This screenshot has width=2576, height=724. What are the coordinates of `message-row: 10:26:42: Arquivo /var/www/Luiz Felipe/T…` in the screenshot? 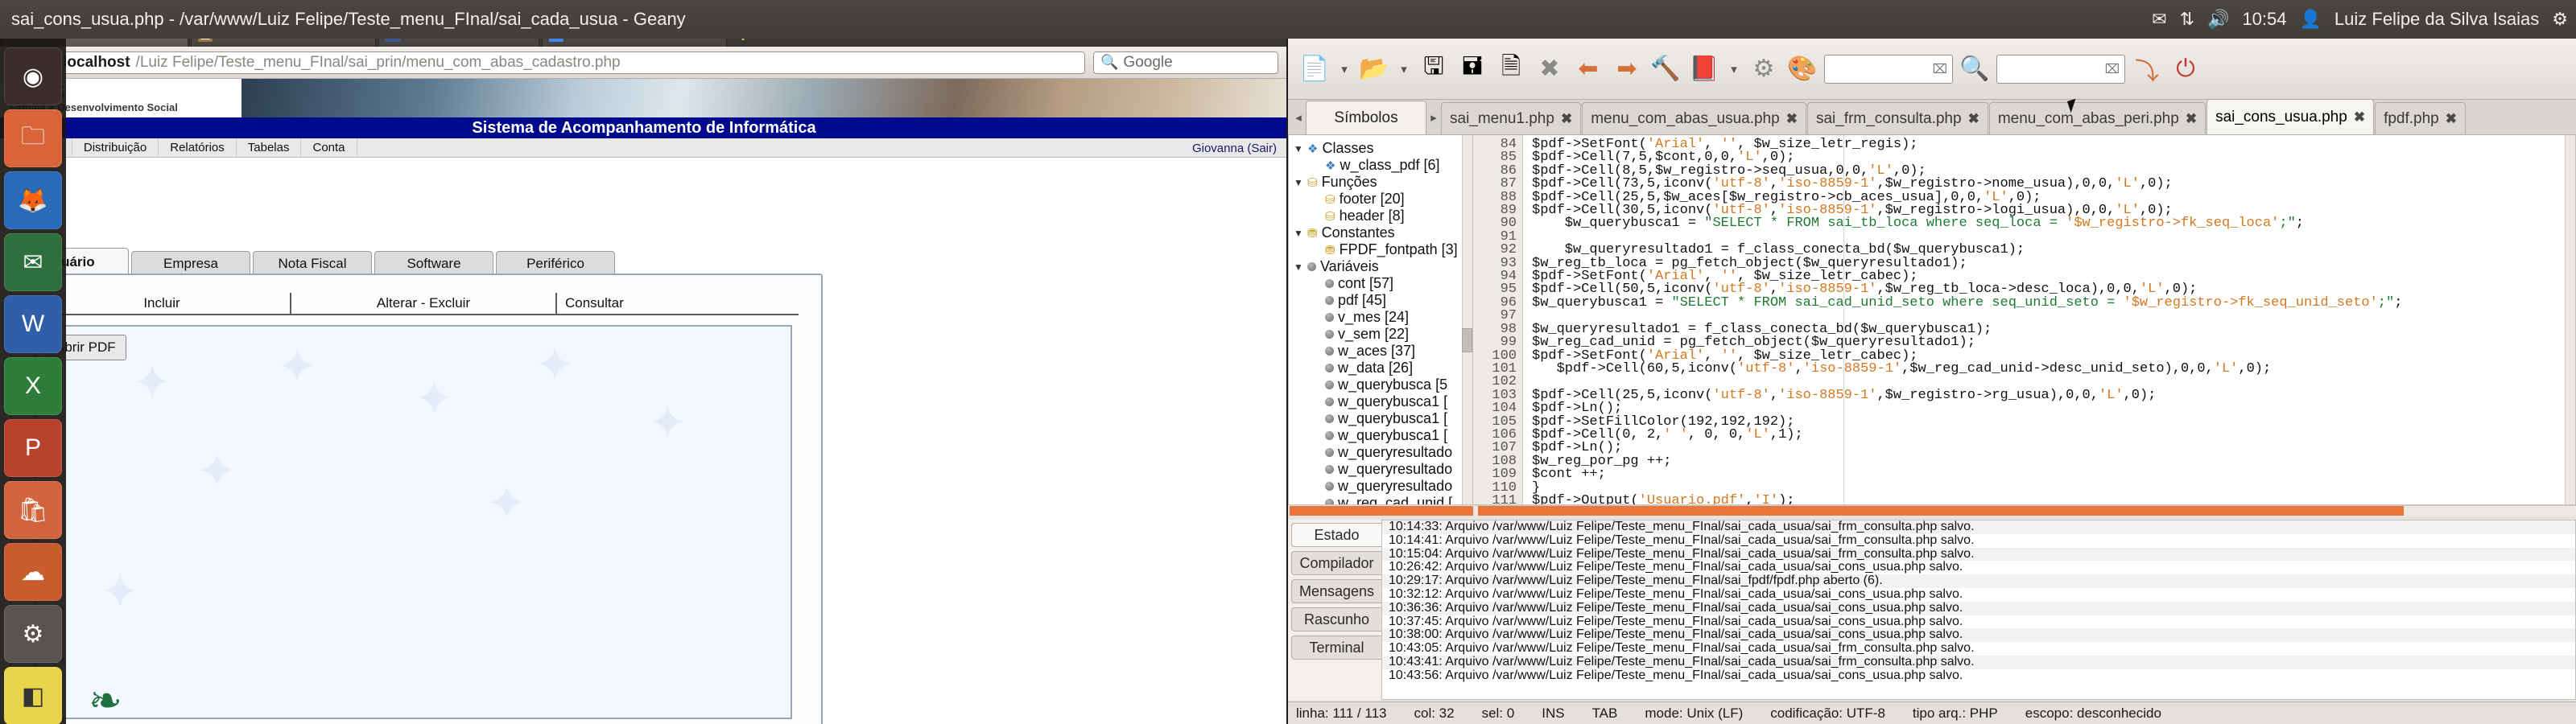 It's located at (1978, 567).